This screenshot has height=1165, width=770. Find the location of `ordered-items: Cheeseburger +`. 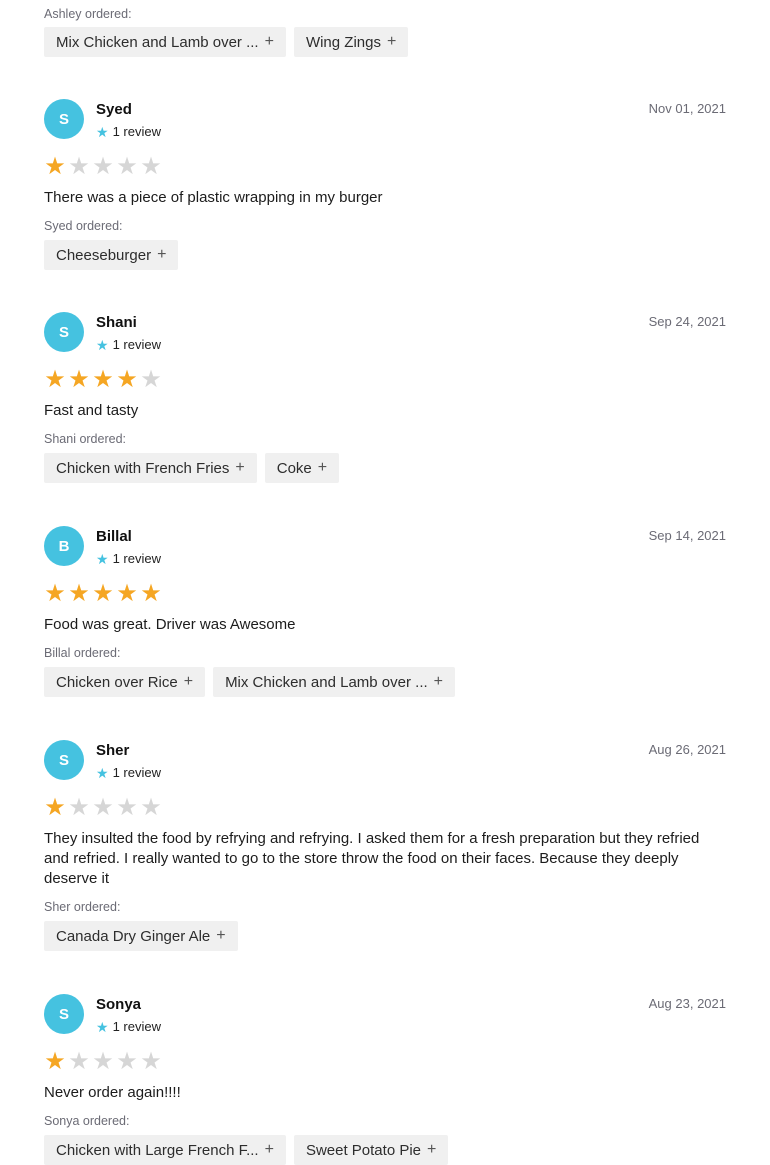

ordered-items: Cheeseburger + is located at coordinates (111, 255).